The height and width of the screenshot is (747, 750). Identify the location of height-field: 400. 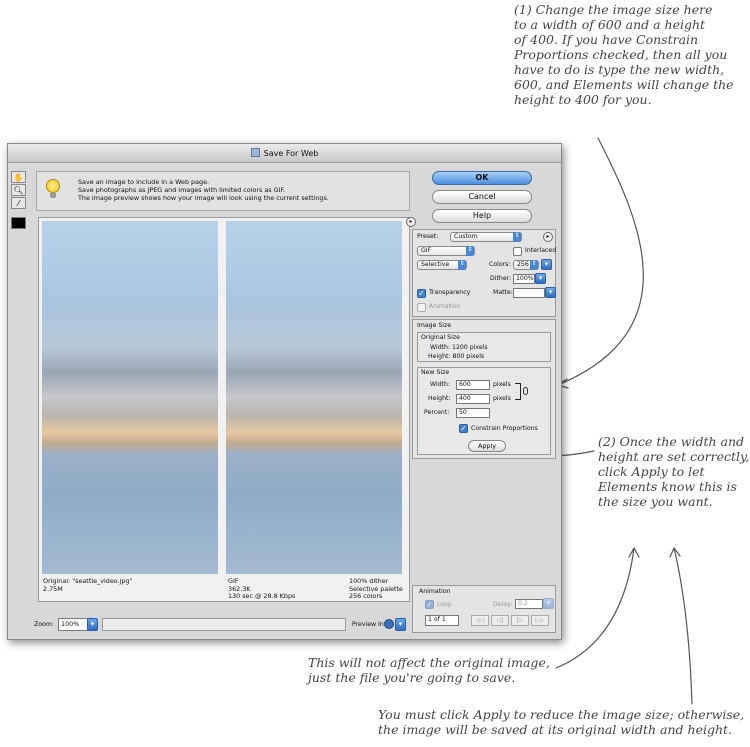
(473, 399).